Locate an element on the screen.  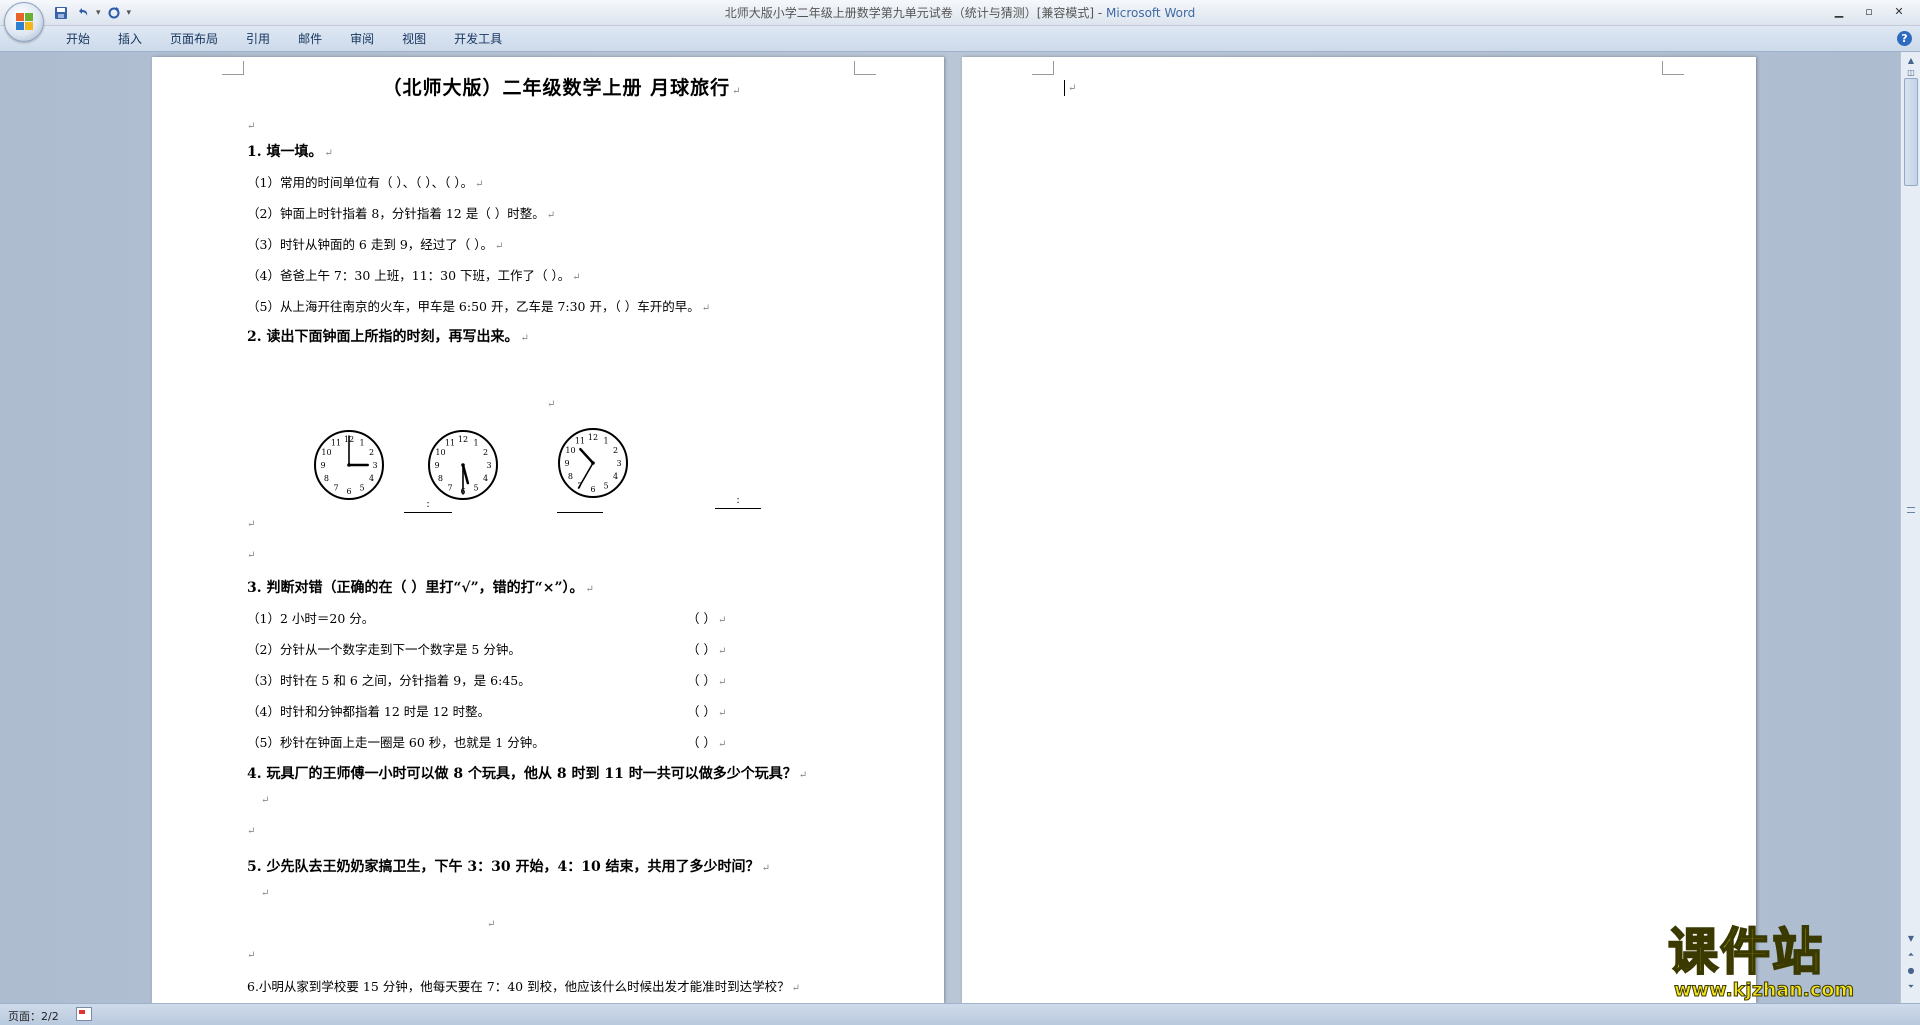
tab-mailings: 邮件 is located at coordinates (310, 39).